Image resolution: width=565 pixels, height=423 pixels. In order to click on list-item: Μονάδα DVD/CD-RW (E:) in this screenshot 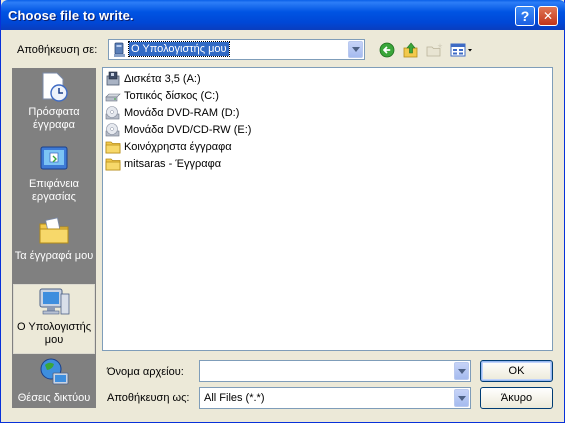, I will do `click(178, 130)`.